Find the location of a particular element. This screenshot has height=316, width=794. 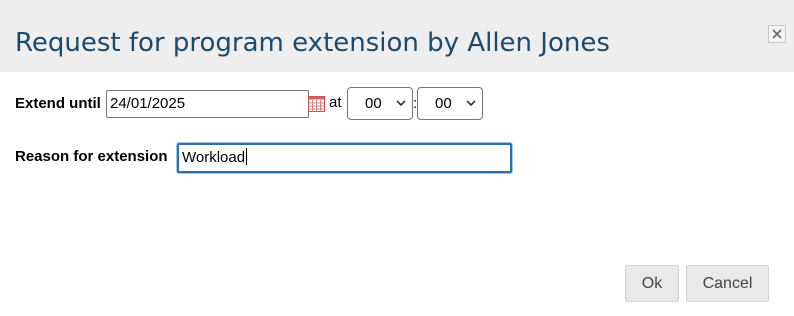

reason-value: Workload is located at coordinates (214, 157).